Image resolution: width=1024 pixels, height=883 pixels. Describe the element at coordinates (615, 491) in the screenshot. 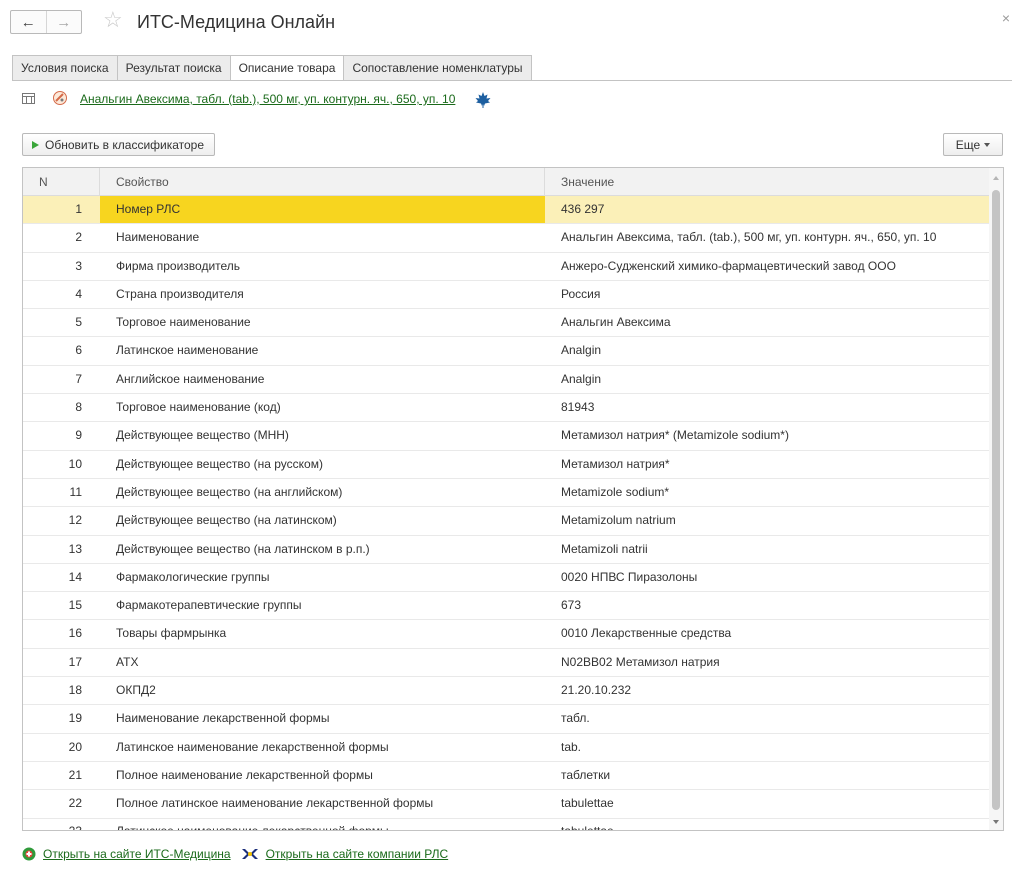

I see `cell-value: Metamizole sodium*` at that location.